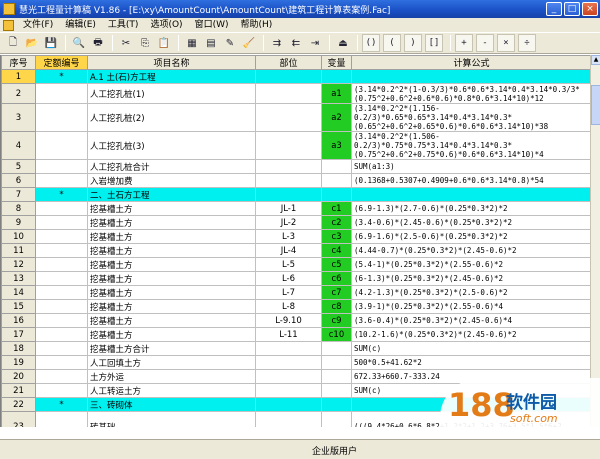  What do you see at coordinates (470, 334) in the screenshot?
I see `formula-cell: (10.2-1.6)*(0.25*0.3*2)*(2.45-0.6)*2` at bounding box center [470, 334].